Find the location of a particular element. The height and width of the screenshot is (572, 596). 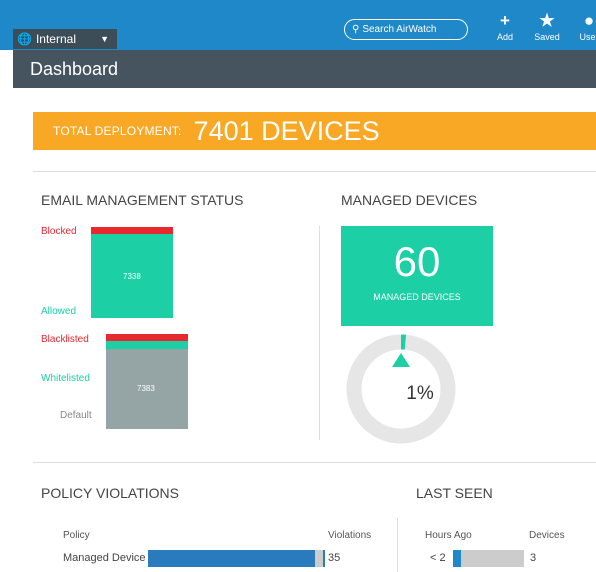

chevron-down-icon: ▼ is located at coordinates (104, 39).